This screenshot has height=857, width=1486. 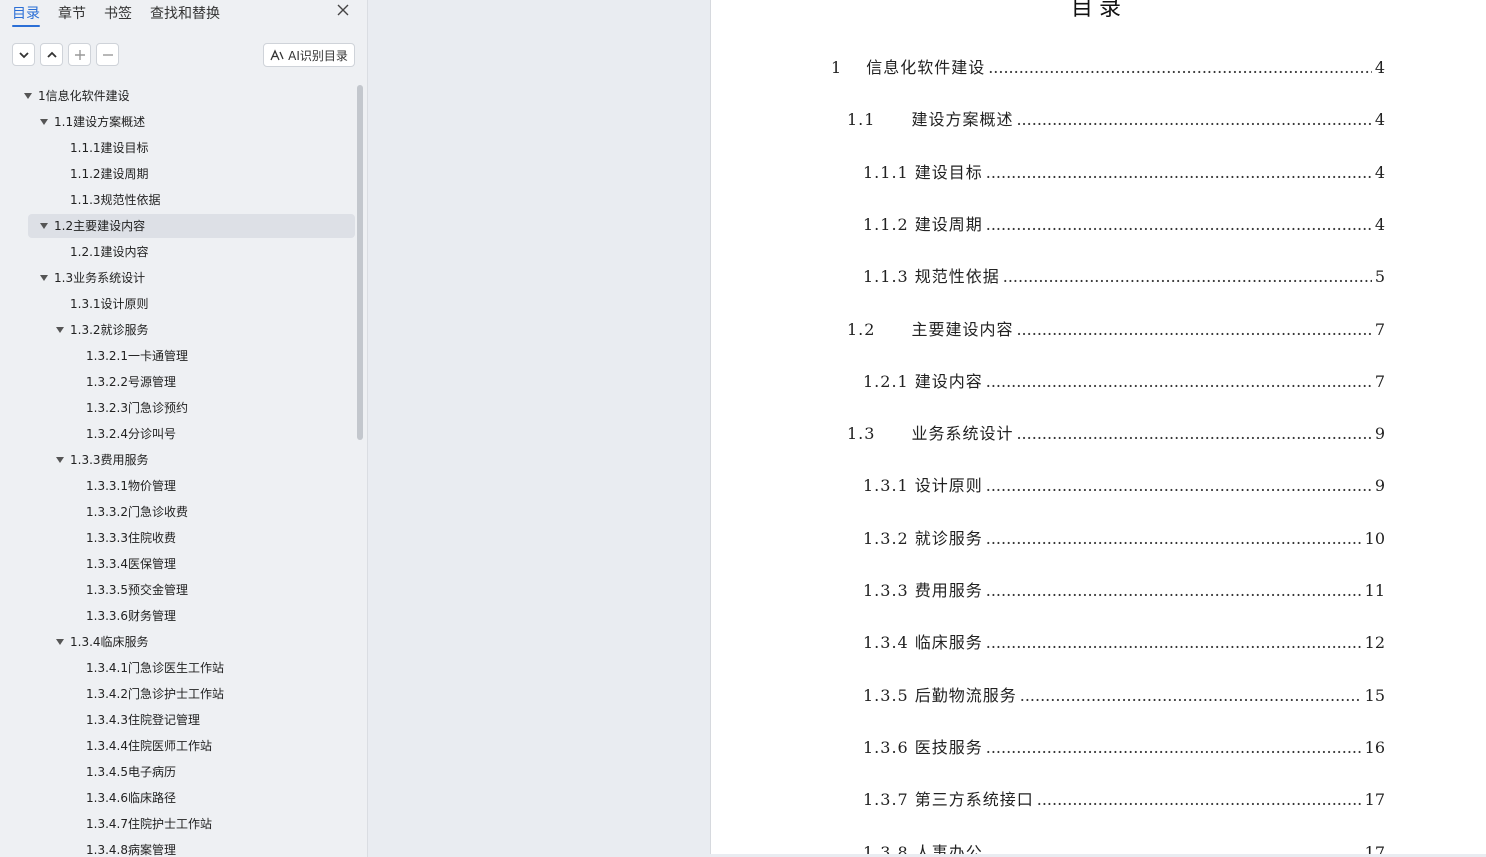 I want to click on add-entry-button, so click(x=79, y=54).